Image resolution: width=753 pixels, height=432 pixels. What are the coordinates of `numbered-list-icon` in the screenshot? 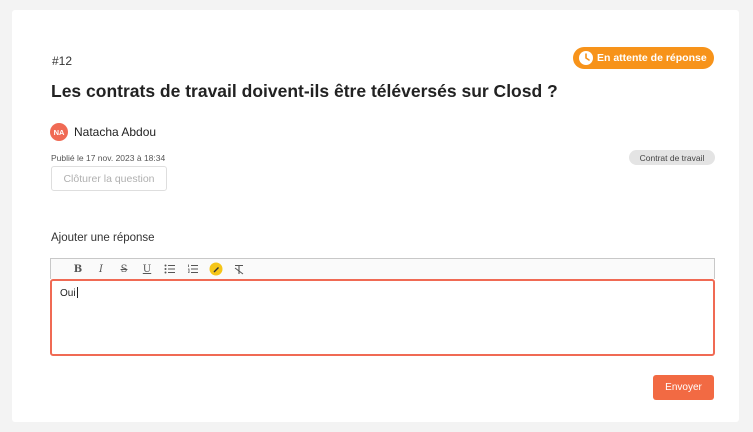 It's located at (193, 269).